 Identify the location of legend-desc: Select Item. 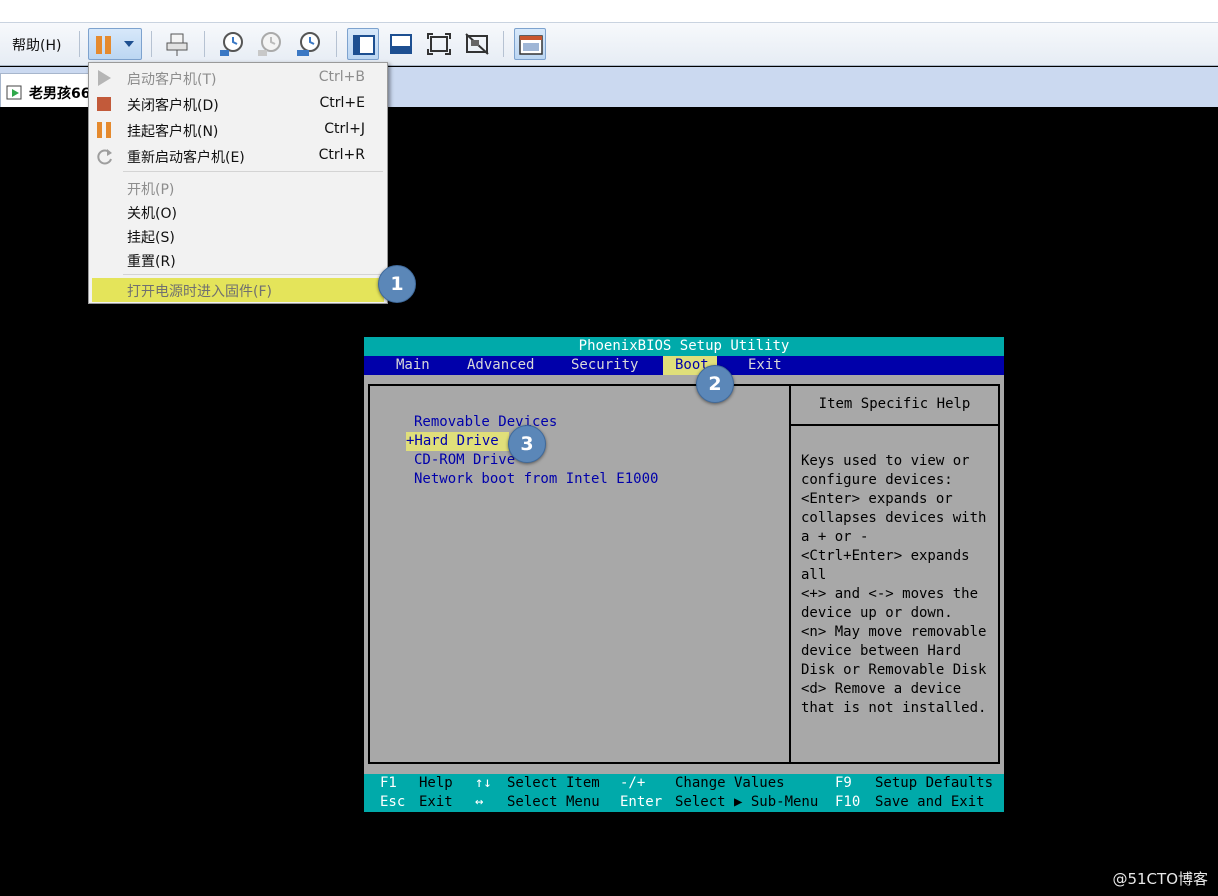
(553, 783).